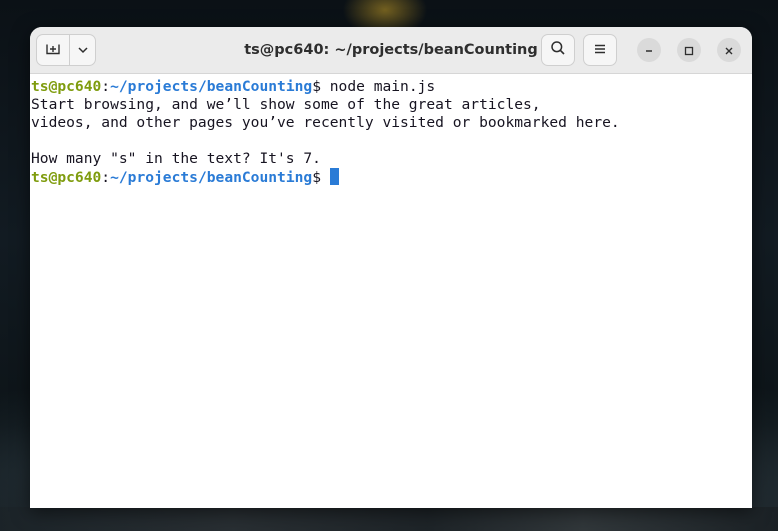 The height and width of the screenshot is (531, 778). I want to click on desktop-wallpaper, so click(389, 519).